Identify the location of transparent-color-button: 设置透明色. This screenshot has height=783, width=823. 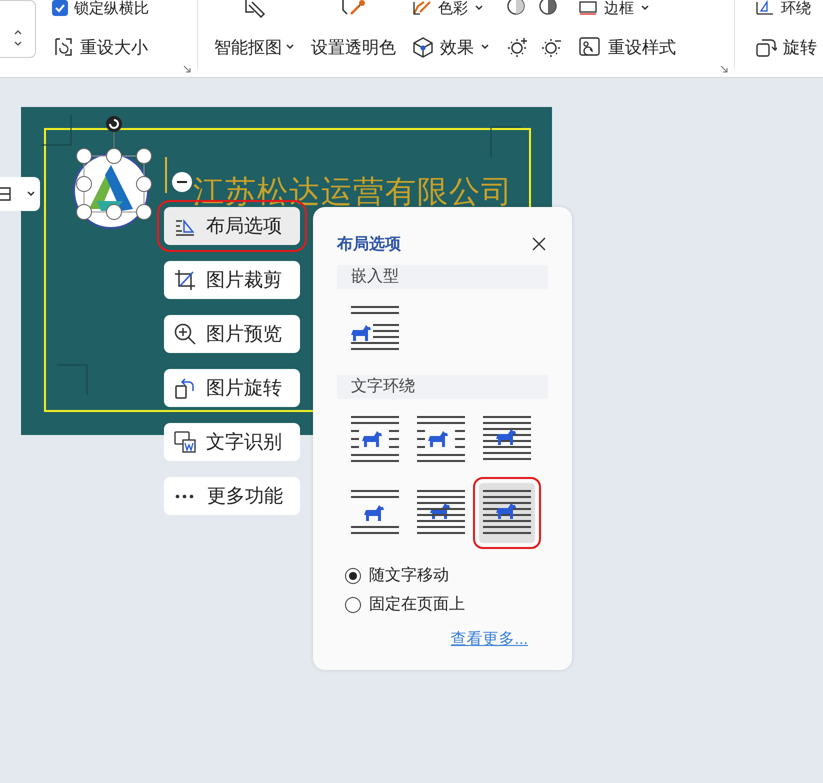
(353, 30).